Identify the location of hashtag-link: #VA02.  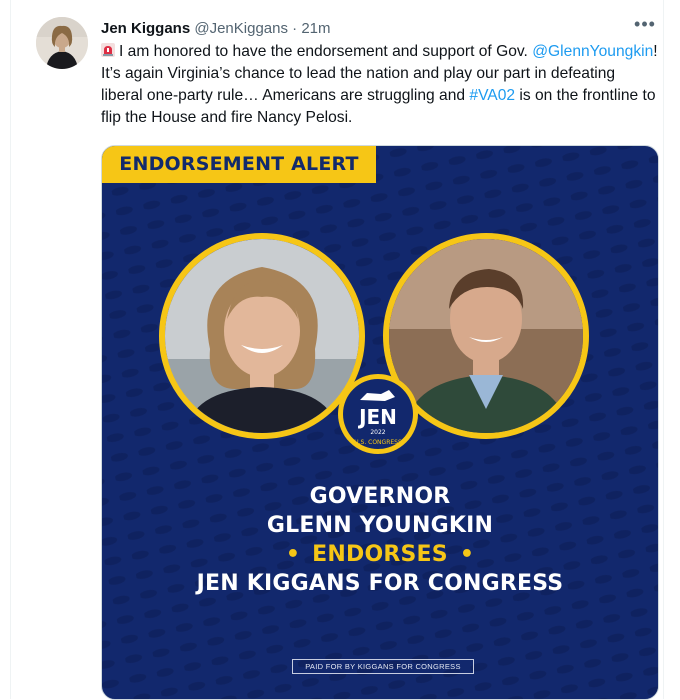
(492, 95).